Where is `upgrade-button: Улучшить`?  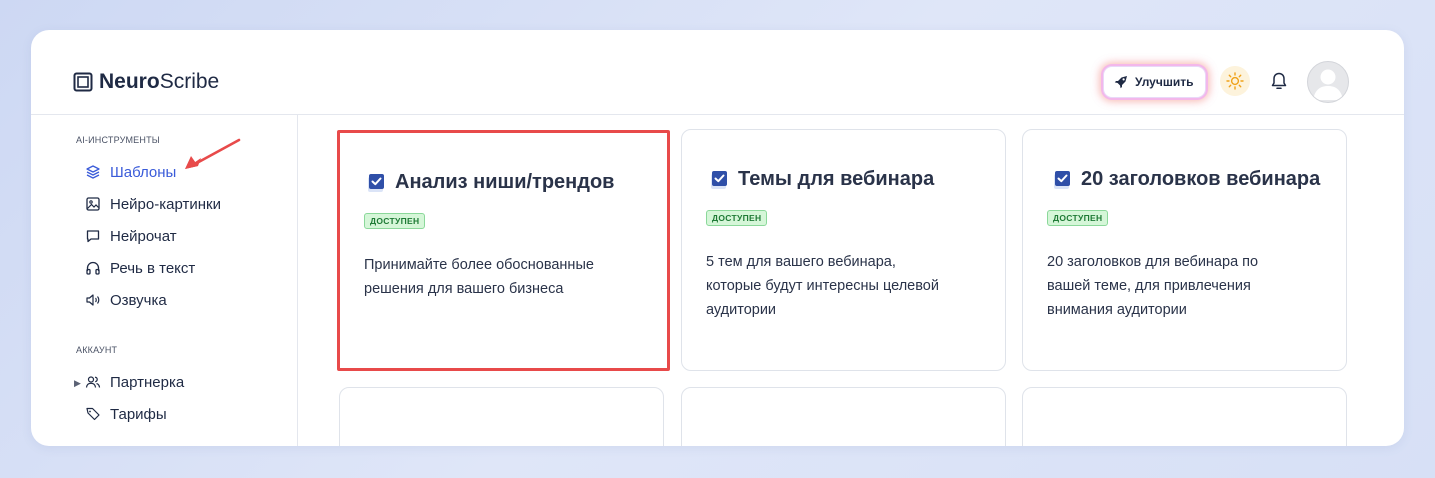 upgrade-button: Улучшить is located at coordinates (1155, 82).